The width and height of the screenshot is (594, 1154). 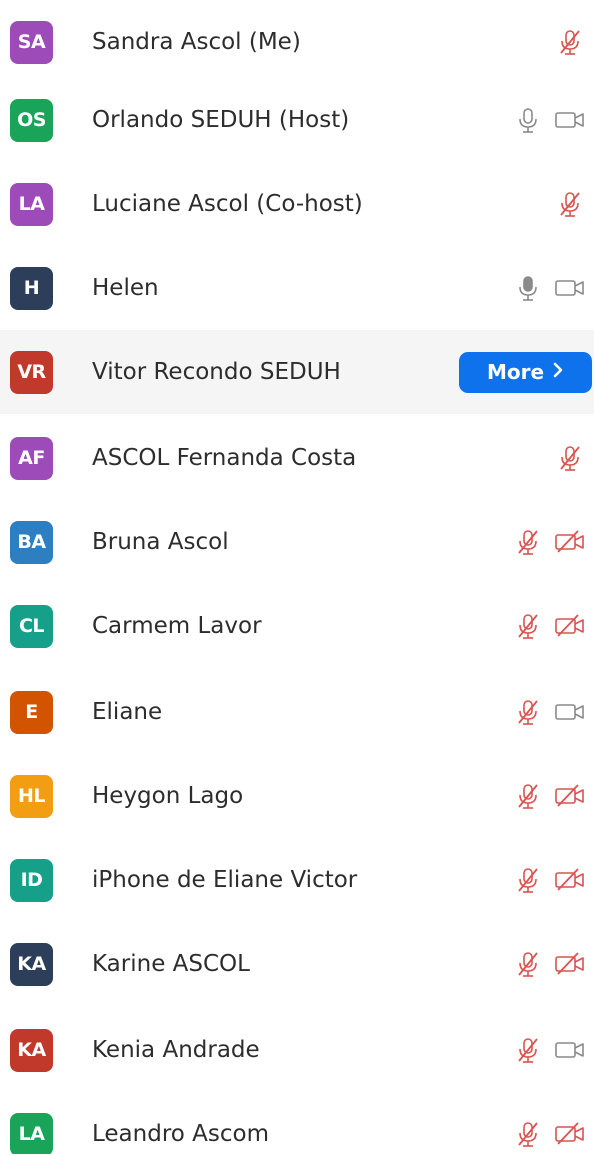 What do you see at coordinates (31, 626) in the screenshot?
I see `avatar: CL` at bounding box center [31, 626].